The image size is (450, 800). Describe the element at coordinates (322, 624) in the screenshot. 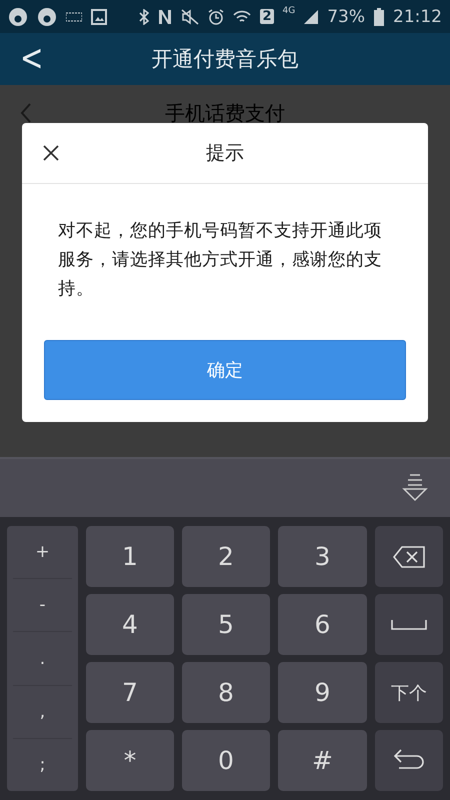

I see `number-key: 6` at that location.